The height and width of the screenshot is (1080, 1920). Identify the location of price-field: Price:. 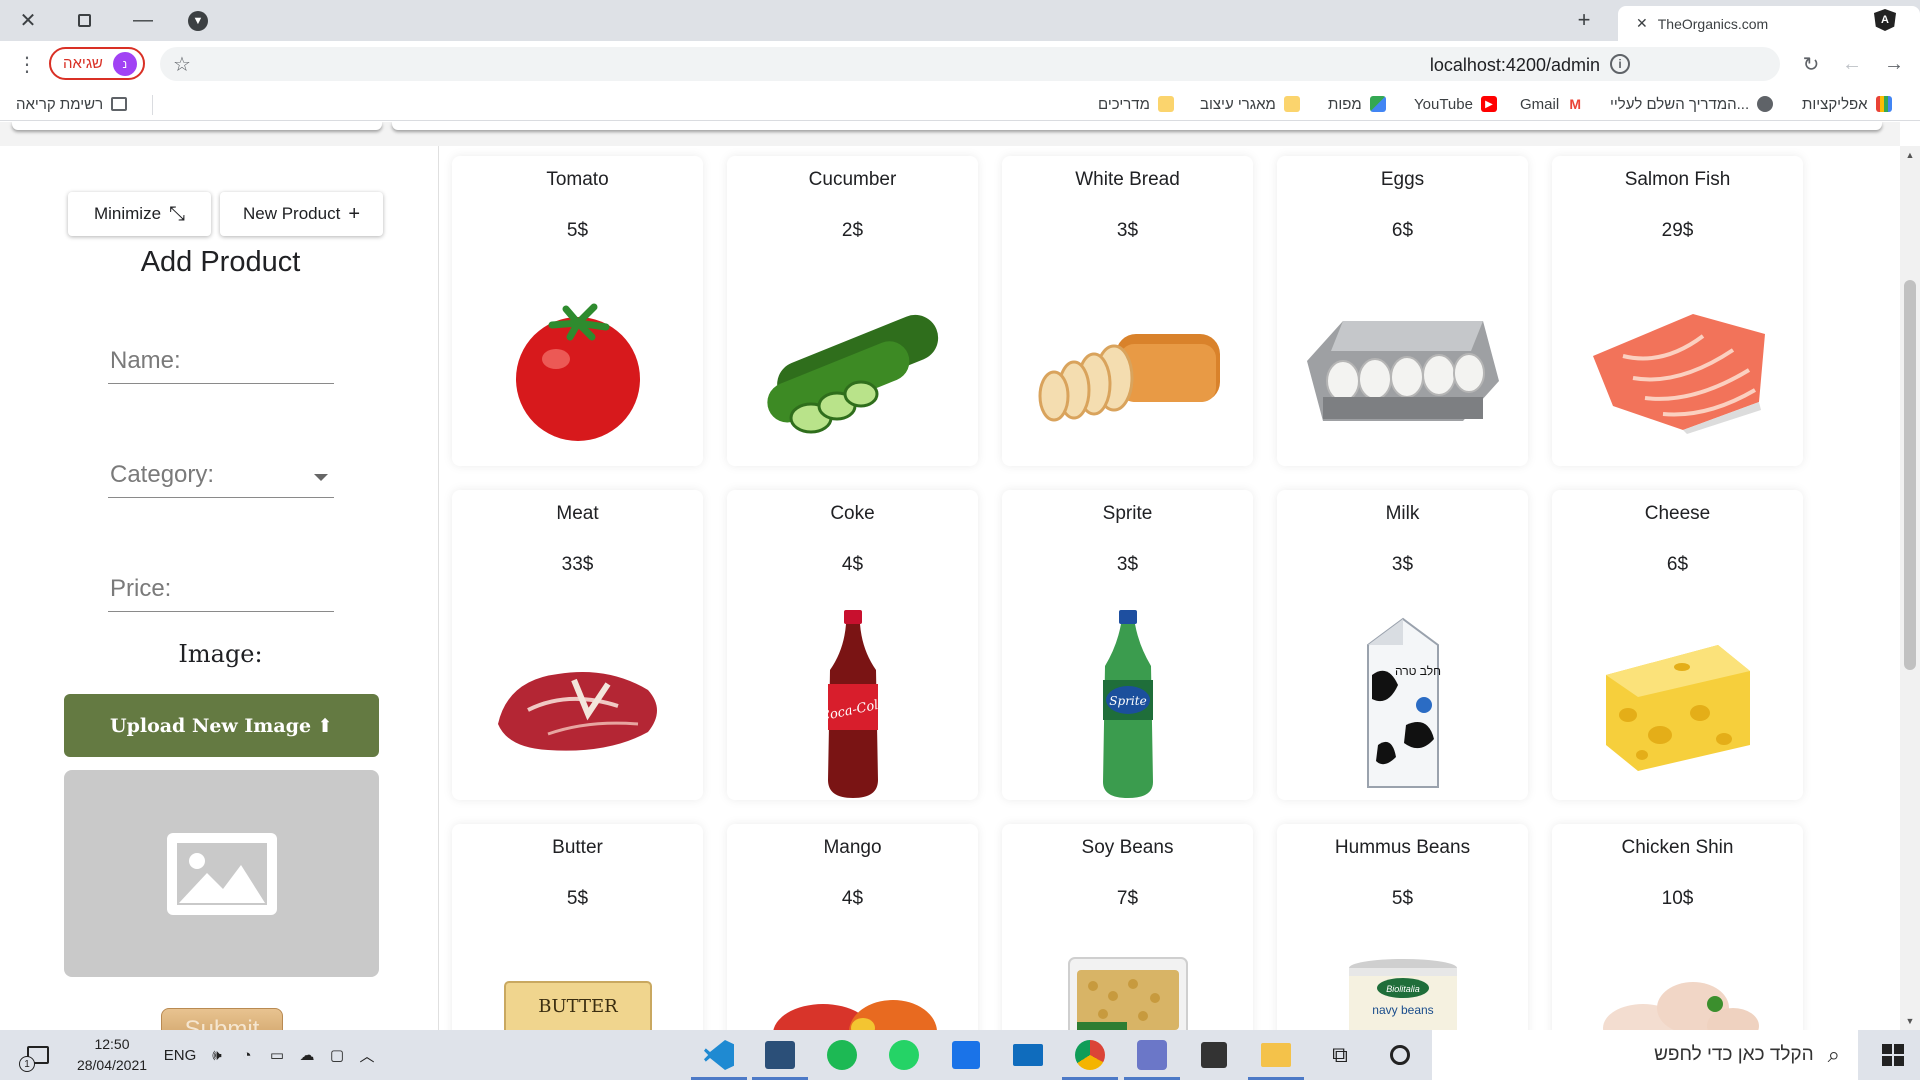
(221, 588).